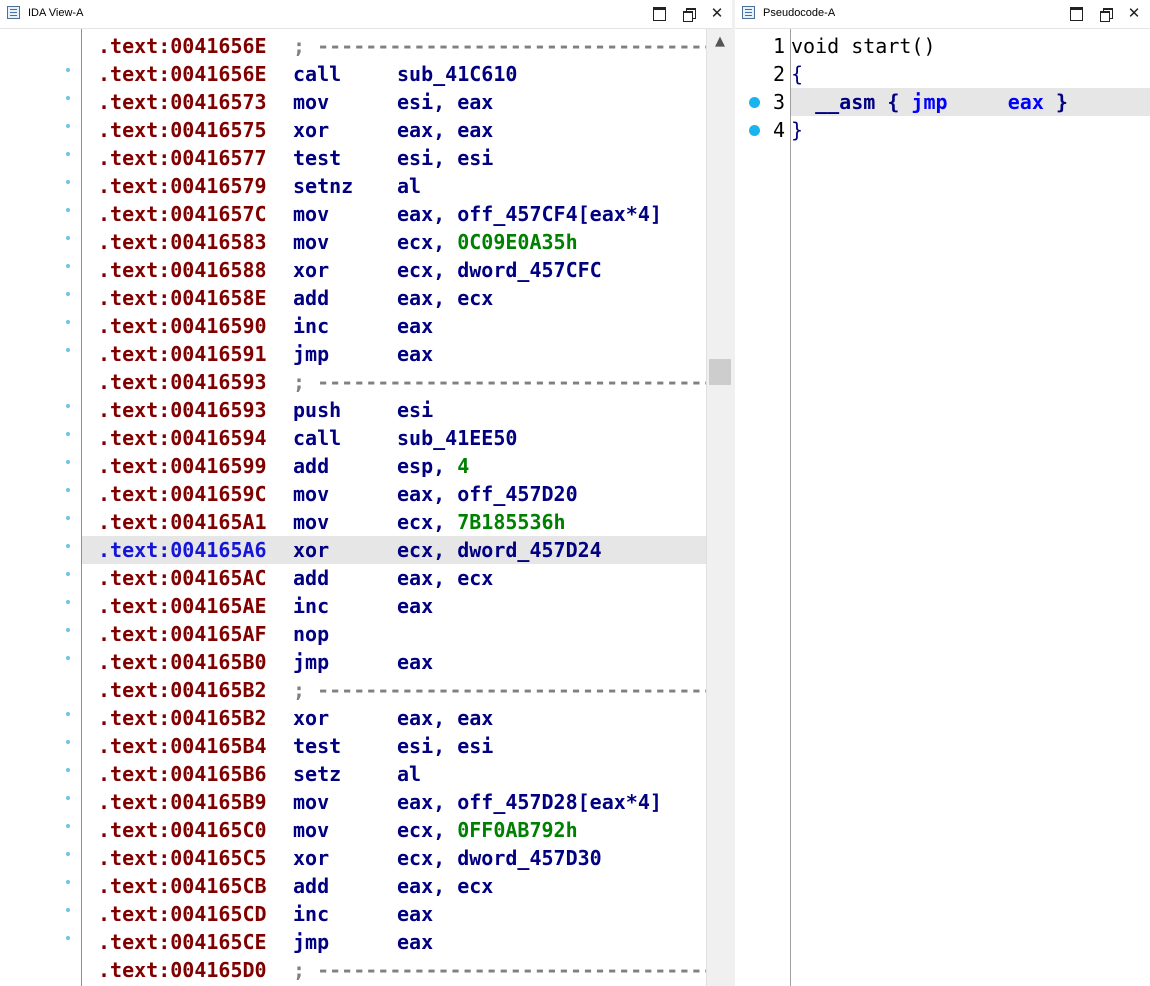 Image resolution: width=1150 pixels, height=986 pixels. Describe the element at coordinates (511, 522) in the screenshot. I see `immediate-value: 7B185536h` at that location.